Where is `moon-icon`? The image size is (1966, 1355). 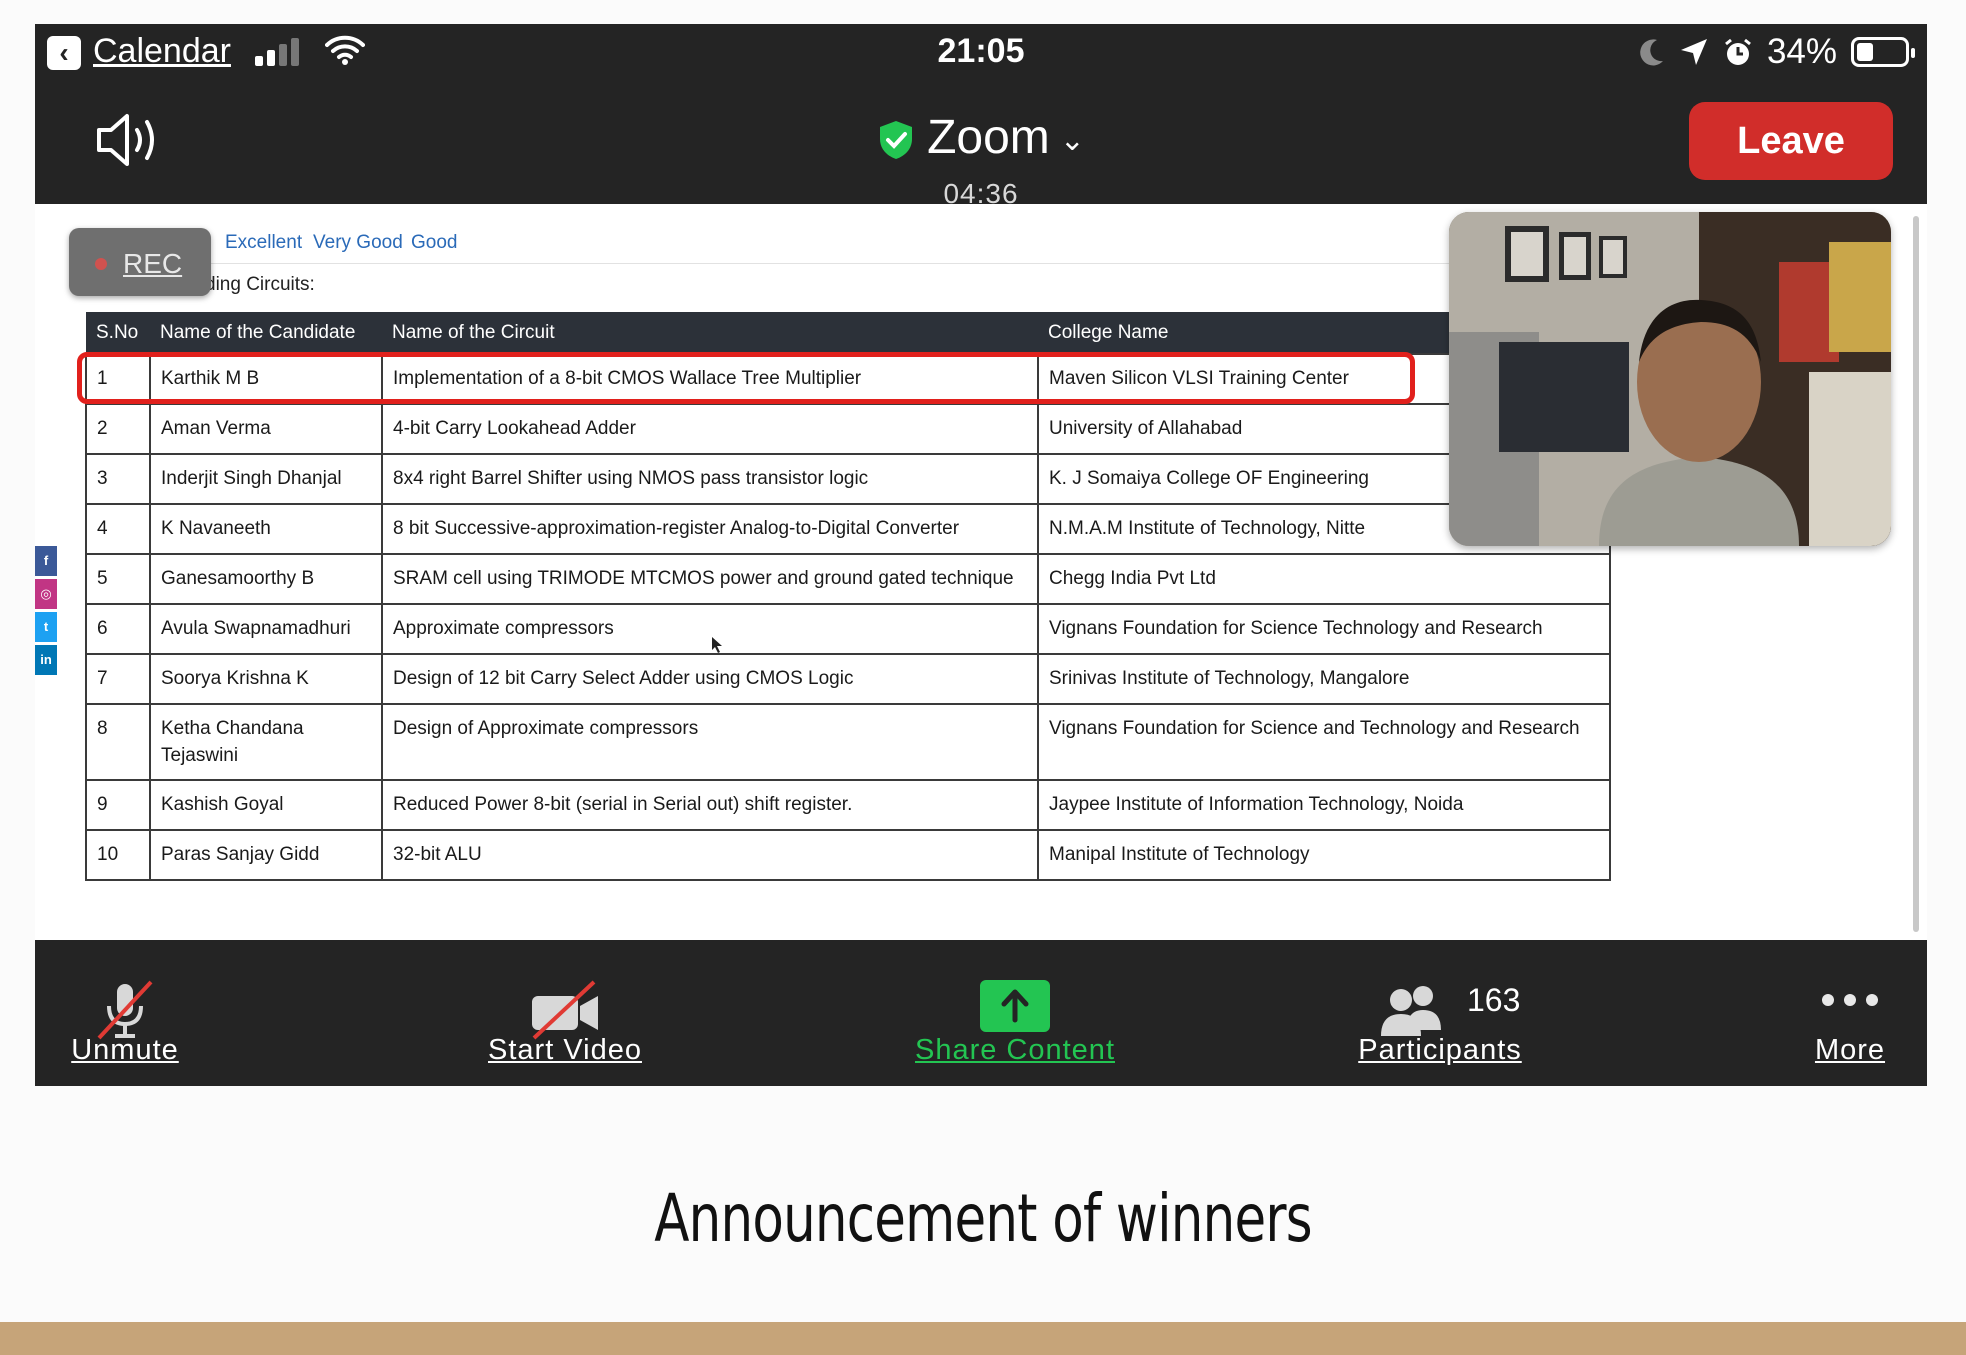 moon-icon is located at coordinates (1651, 52).